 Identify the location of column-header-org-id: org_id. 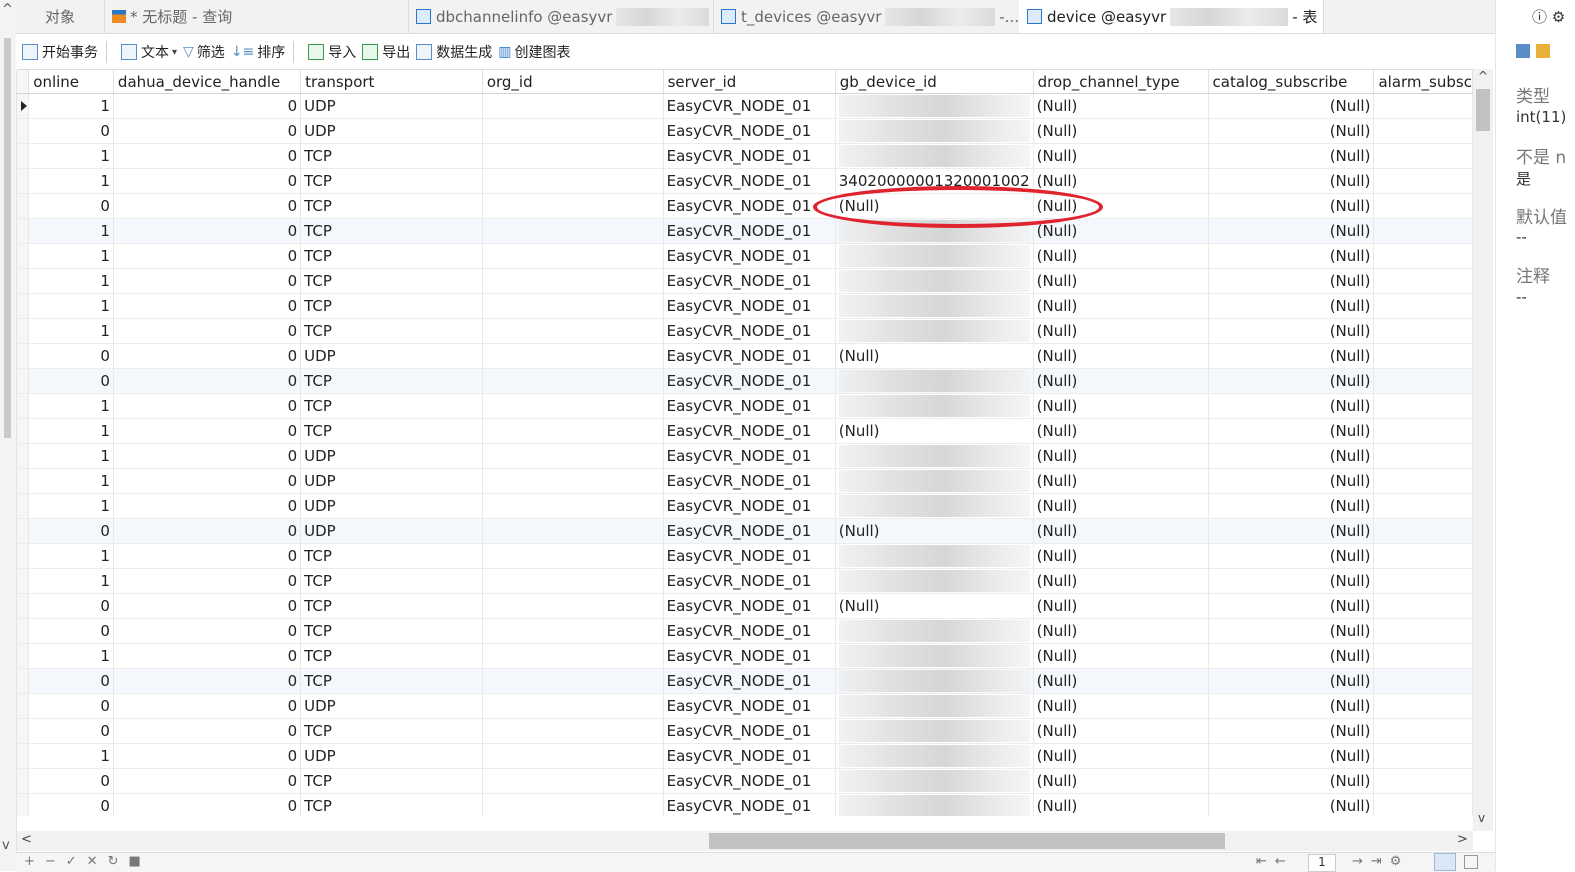
(573, 82).